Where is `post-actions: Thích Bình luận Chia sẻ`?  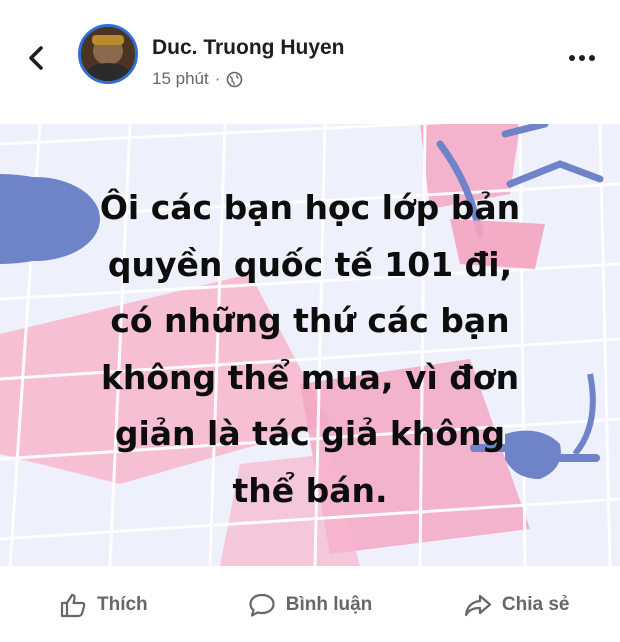 post-actions: Thích Bình luận Chia sẻ is located at coordinates (310, 605).